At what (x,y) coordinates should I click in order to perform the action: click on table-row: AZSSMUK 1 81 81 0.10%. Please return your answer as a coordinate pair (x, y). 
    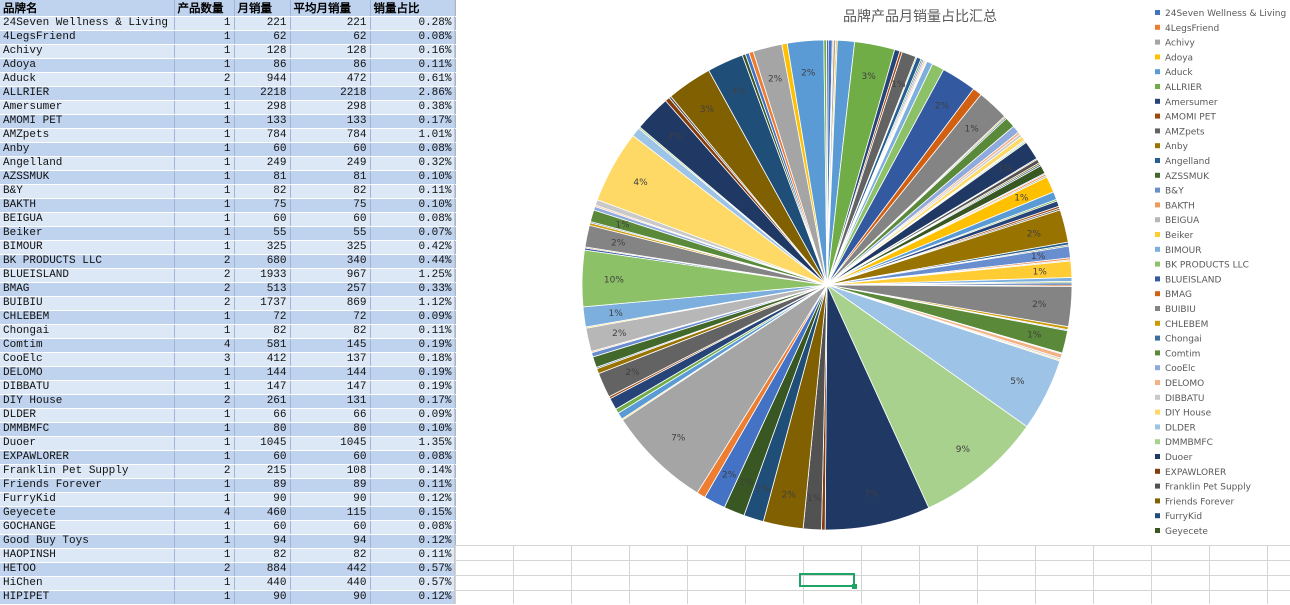
    Looking at the image, I should click on (228, 177).